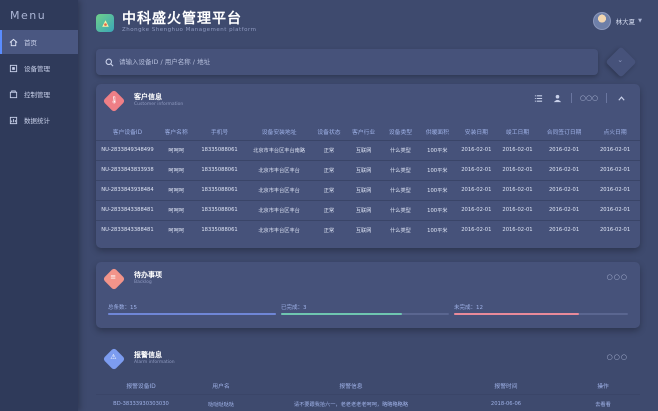  I want to click on alarm-icon: ⚠, so click(114, 359).